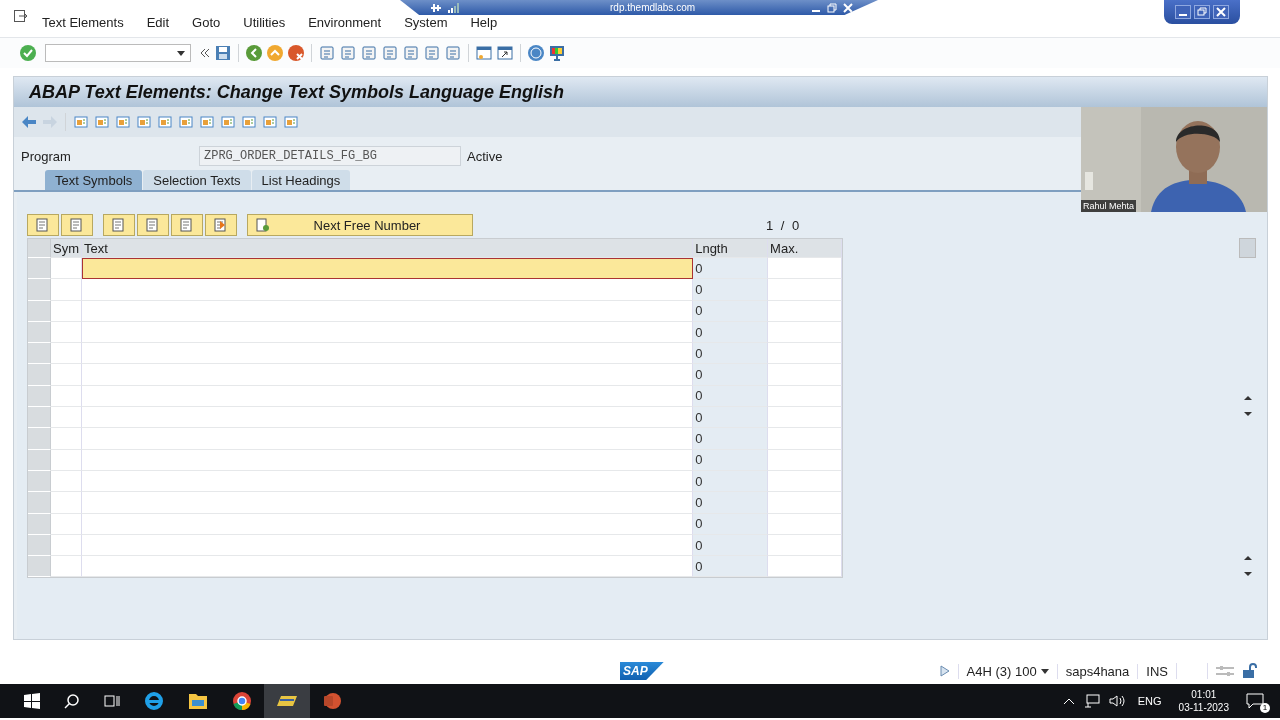  Describe the element at coordinates (158, 22) in the screenshot. I see `menu-item: Edit` at that location.